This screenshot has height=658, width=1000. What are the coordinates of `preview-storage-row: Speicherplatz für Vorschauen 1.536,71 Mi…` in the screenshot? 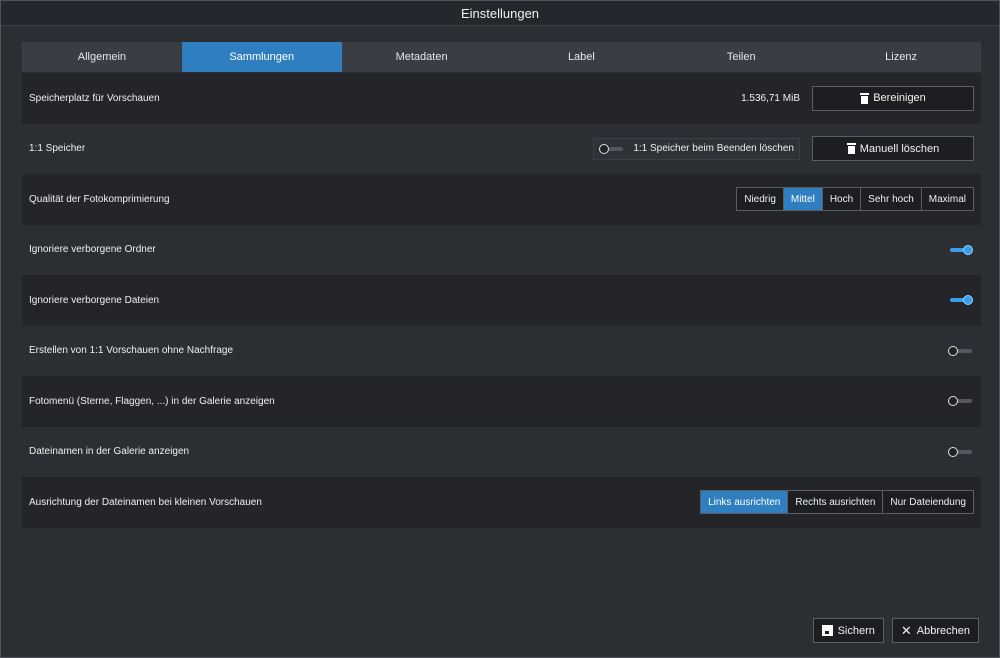 It's located at (501, 98).